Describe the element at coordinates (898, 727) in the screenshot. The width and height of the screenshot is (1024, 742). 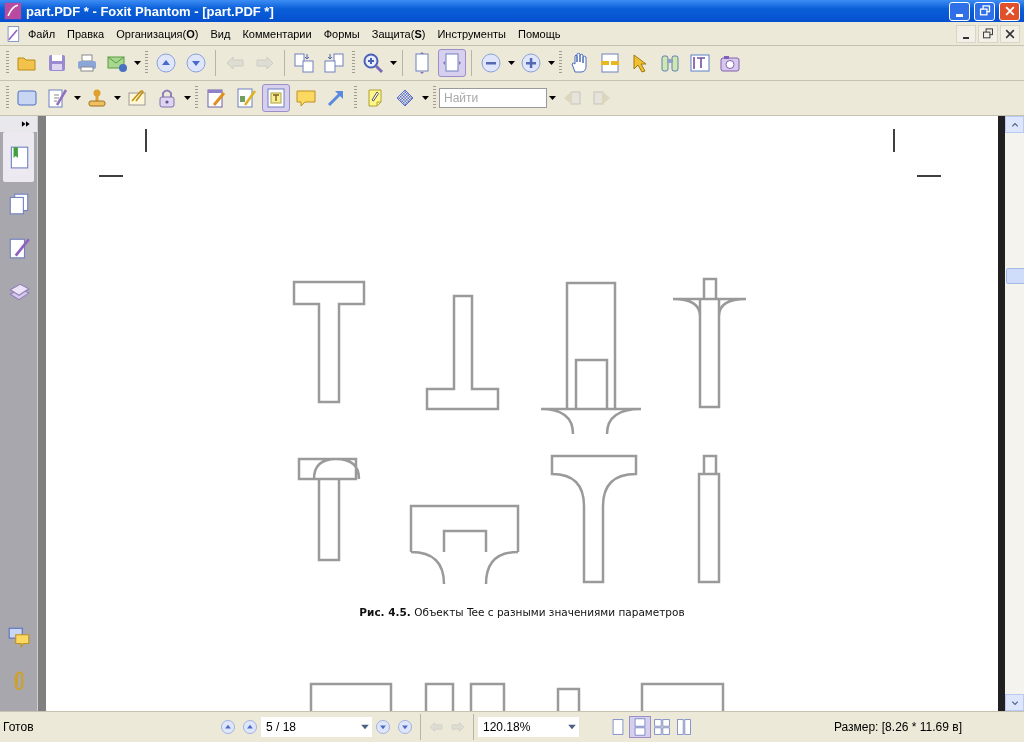
I see `page-size-text: Размер: [8.26 * 11.69 в]` at that location.